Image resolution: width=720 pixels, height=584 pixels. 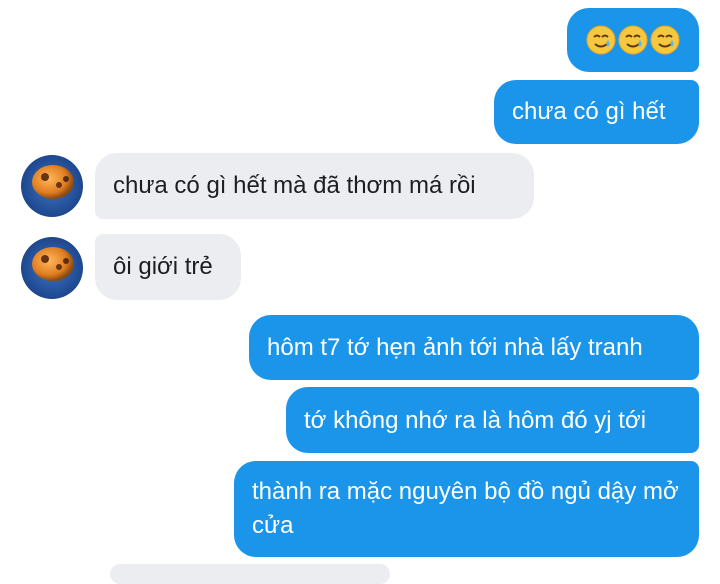 I want to click on message-bubble-sent: chưa có gì hết, so click(x=596, y=112).